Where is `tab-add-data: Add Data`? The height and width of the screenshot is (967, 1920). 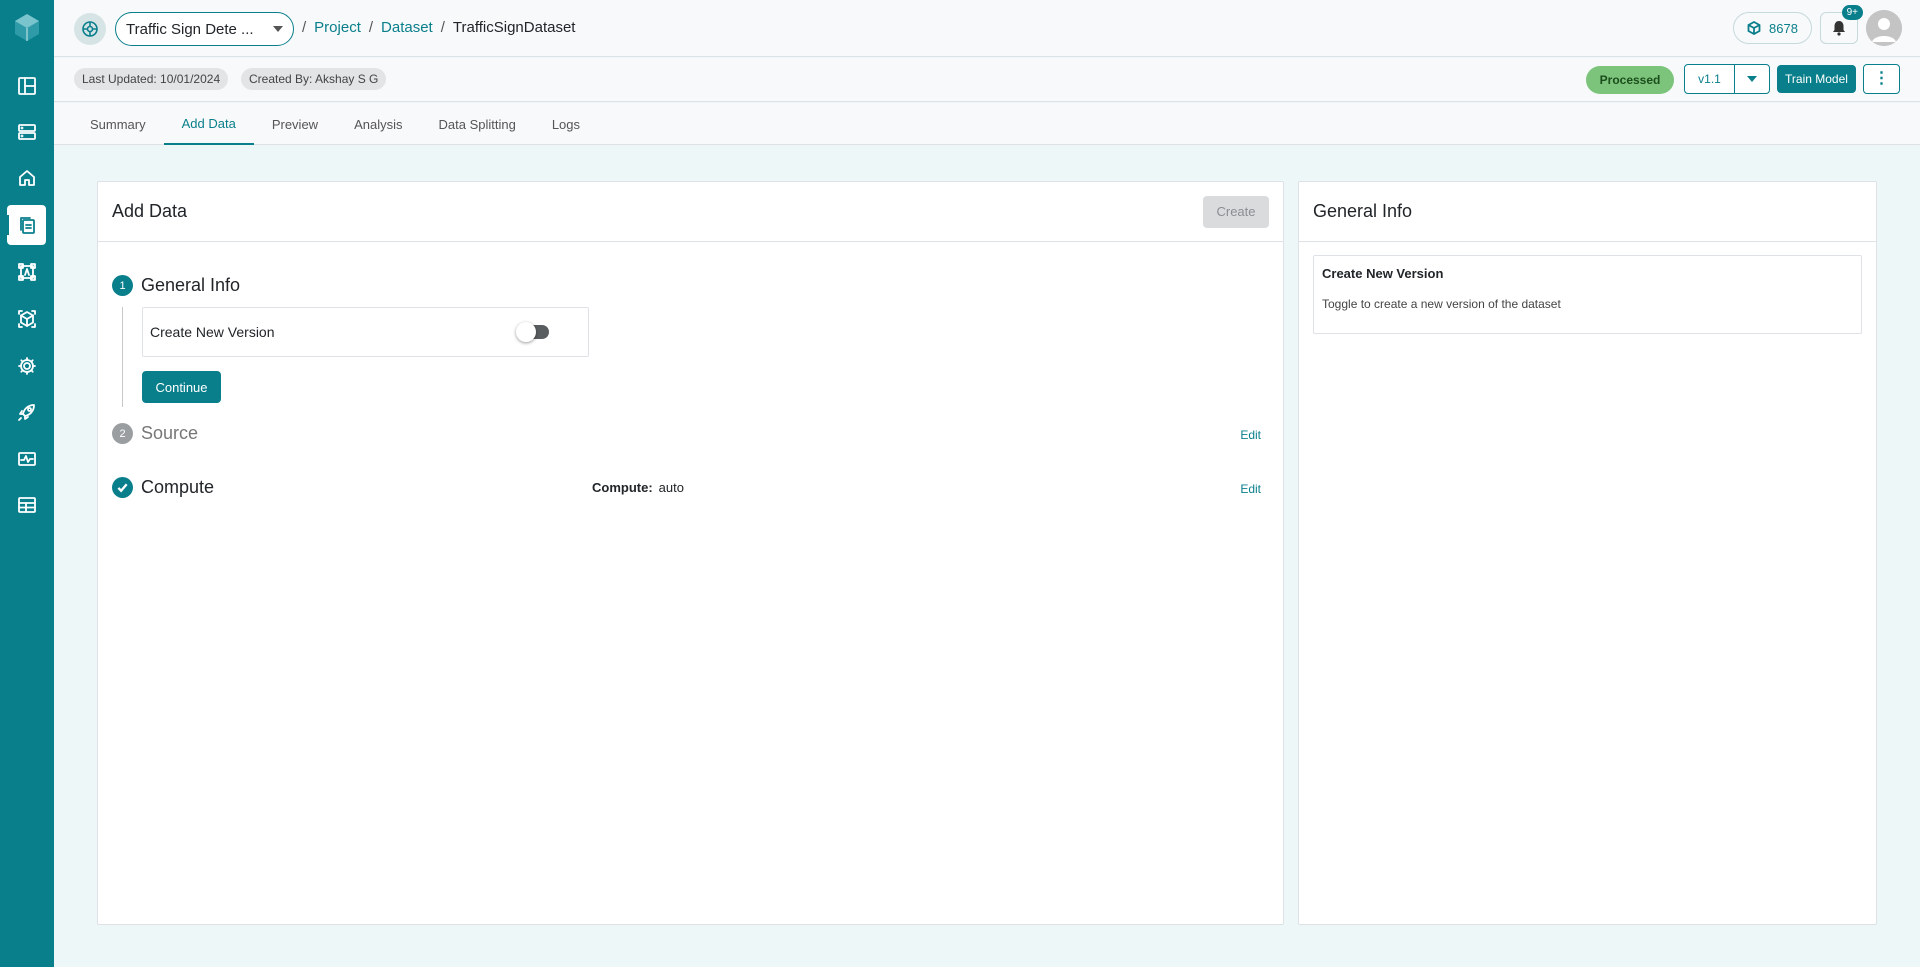 tab-add-data: Add Data is located at coordinates (208, 124).